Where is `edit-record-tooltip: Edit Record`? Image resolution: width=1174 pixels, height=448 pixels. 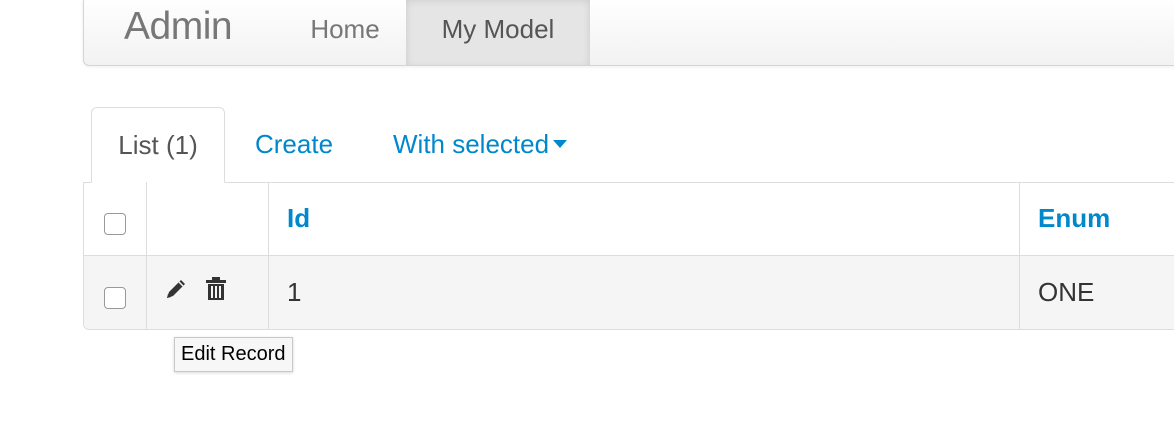
edit-record-tooltip: Edit Record is located at coordinates (233, 354).